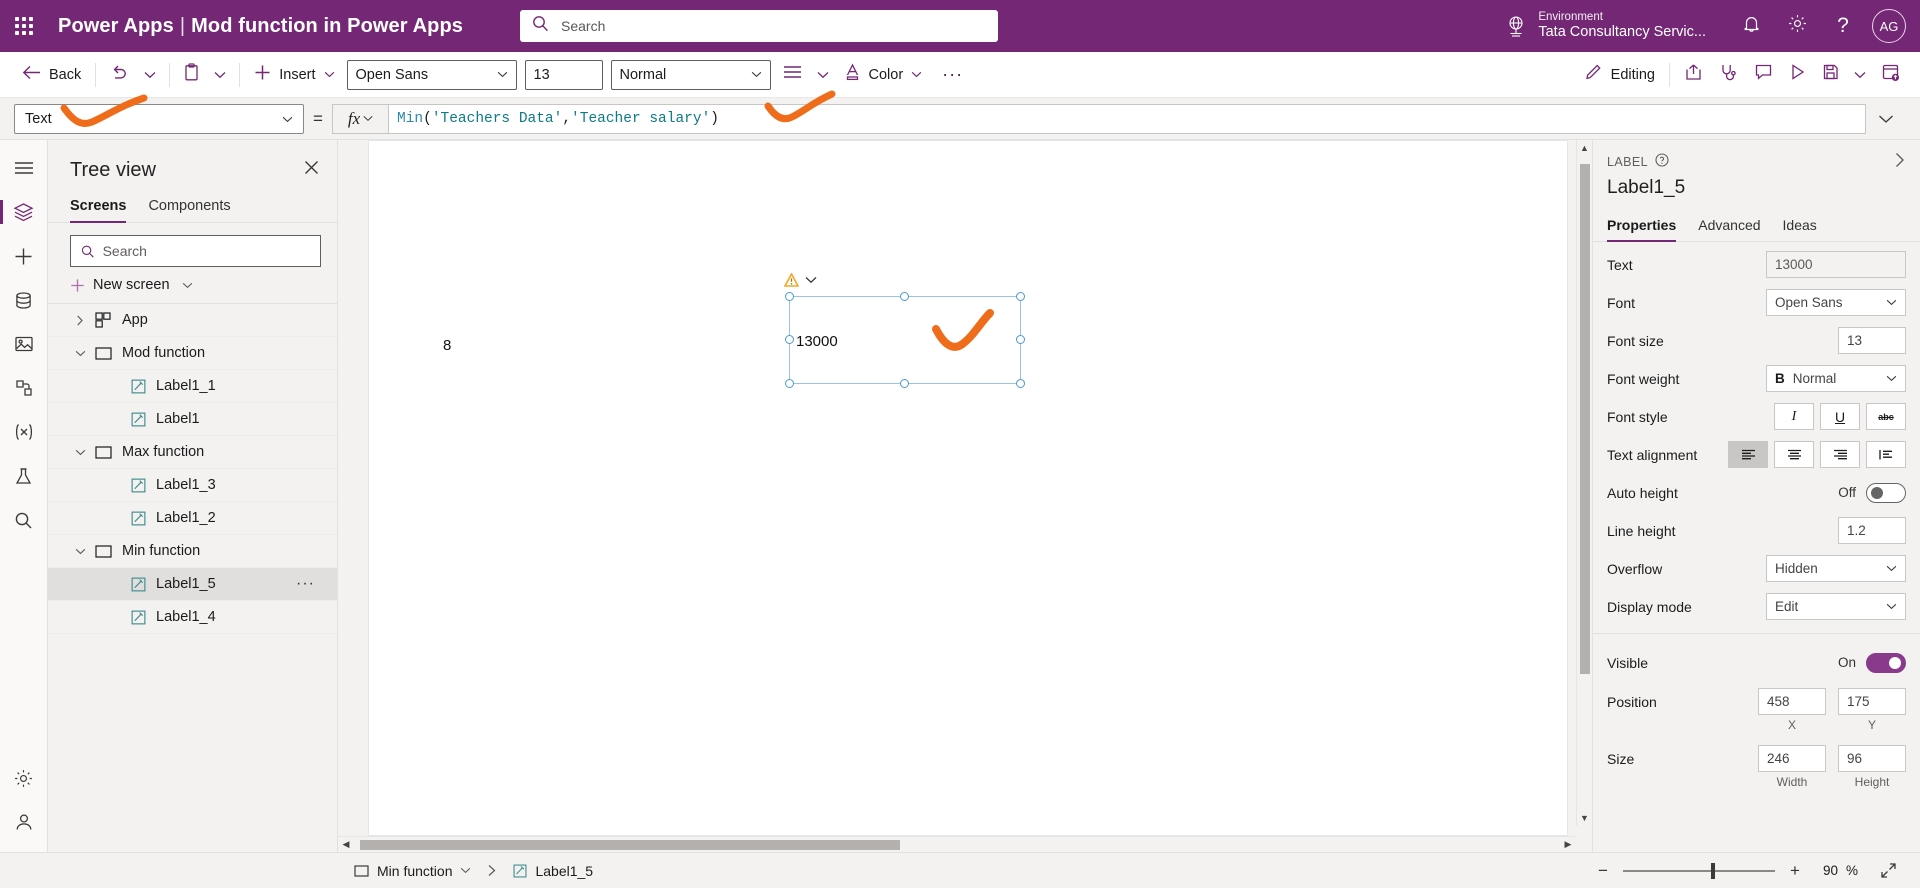 The image size is (1920, 888). Describe the element at coordinates (159, 118) in the screenshot. I see `property-select: Text` at that location.